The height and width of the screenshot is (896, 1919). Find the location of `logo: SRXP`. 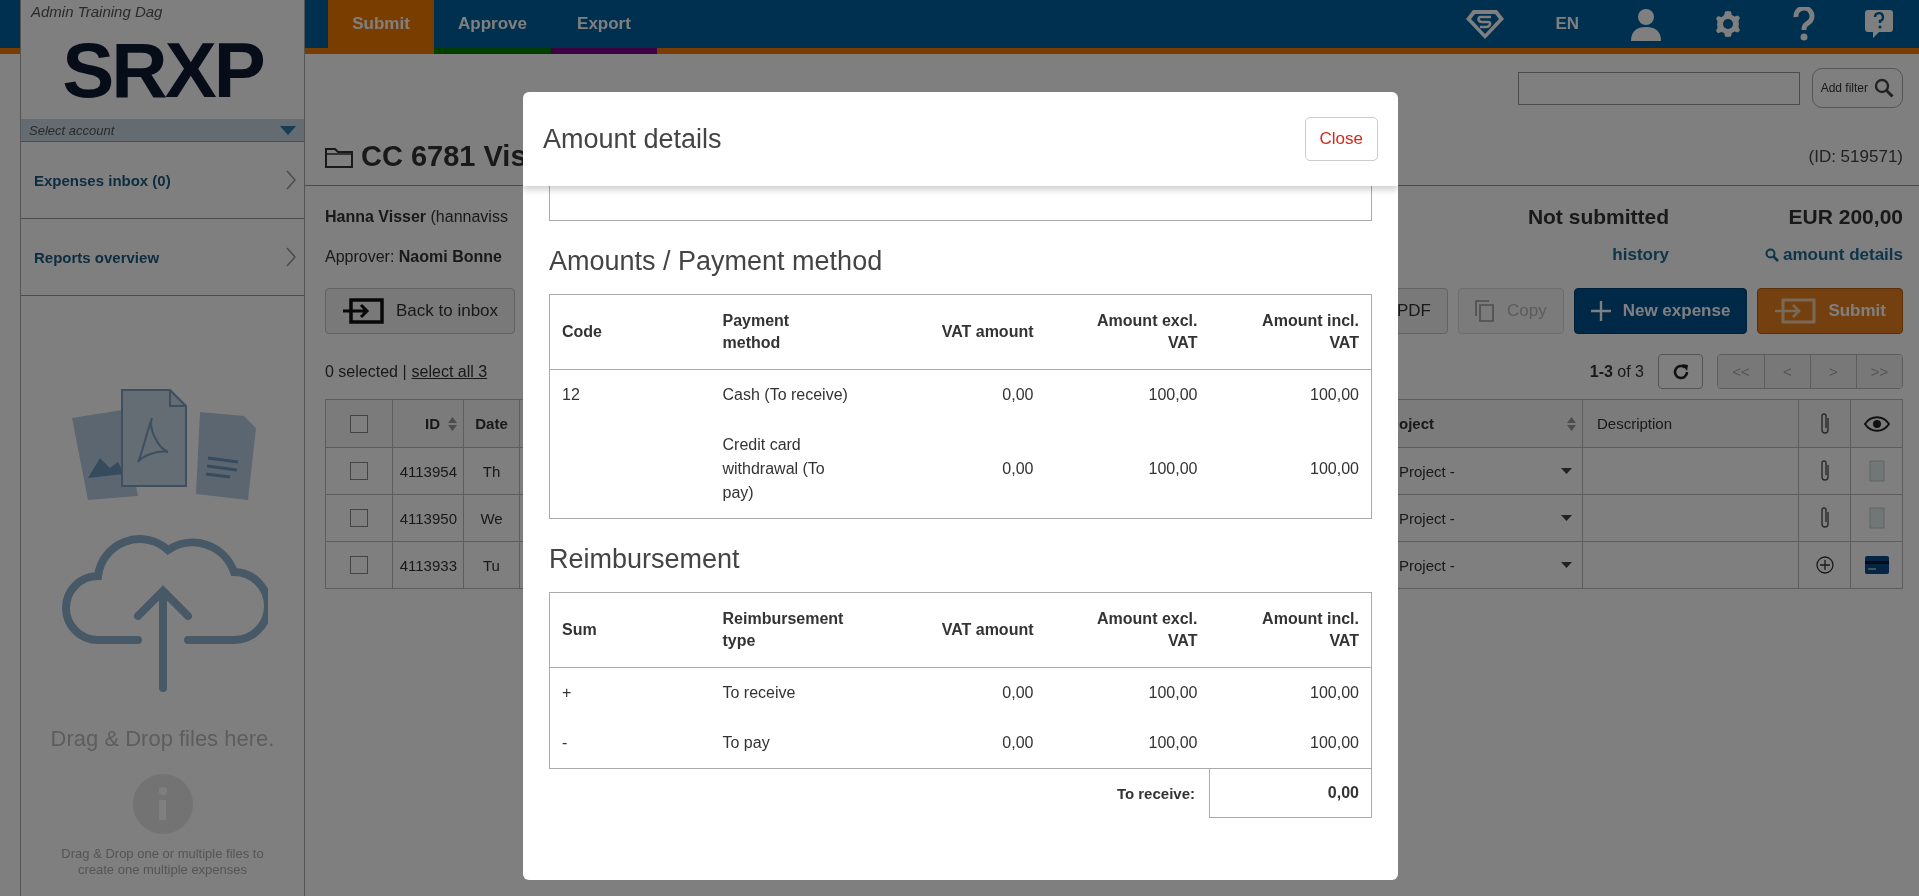

logo: SRXP is located at coordinates (162, 70).